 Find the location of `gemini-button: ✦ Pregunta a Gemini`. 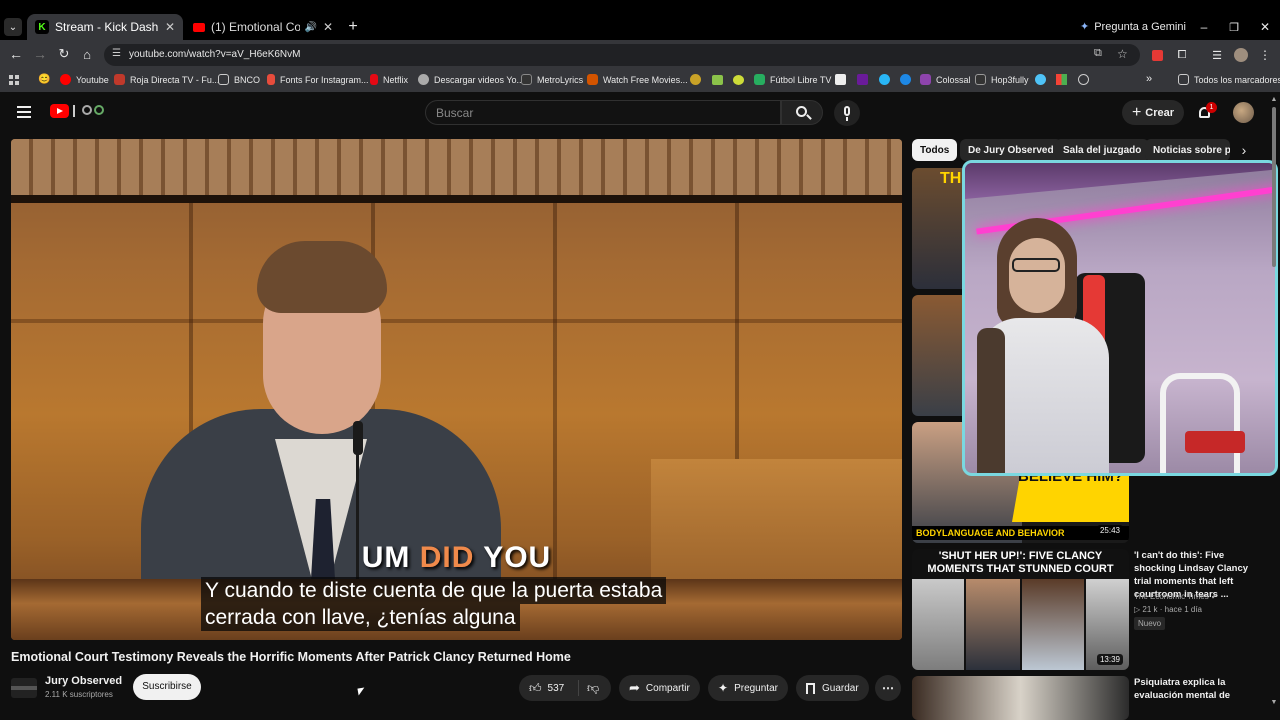

gemini-button: ✦ Pregunta a Gemini is located at coordinates (1133, 27).